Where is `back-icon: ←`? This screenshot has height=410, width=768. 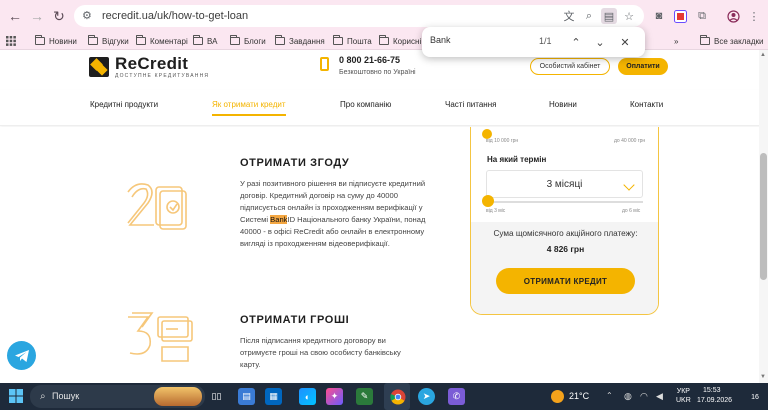 back-icon: ← is located at coordinates (15, 16).